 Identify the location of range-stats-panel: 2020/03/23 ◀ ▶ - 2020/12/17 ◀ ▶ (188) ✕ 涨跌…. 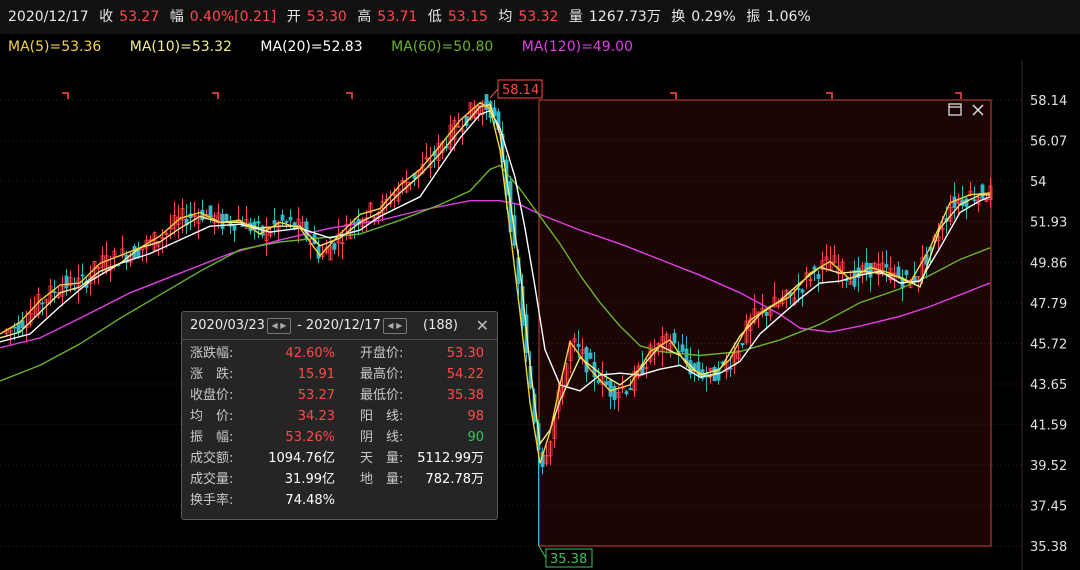
(339, 415).